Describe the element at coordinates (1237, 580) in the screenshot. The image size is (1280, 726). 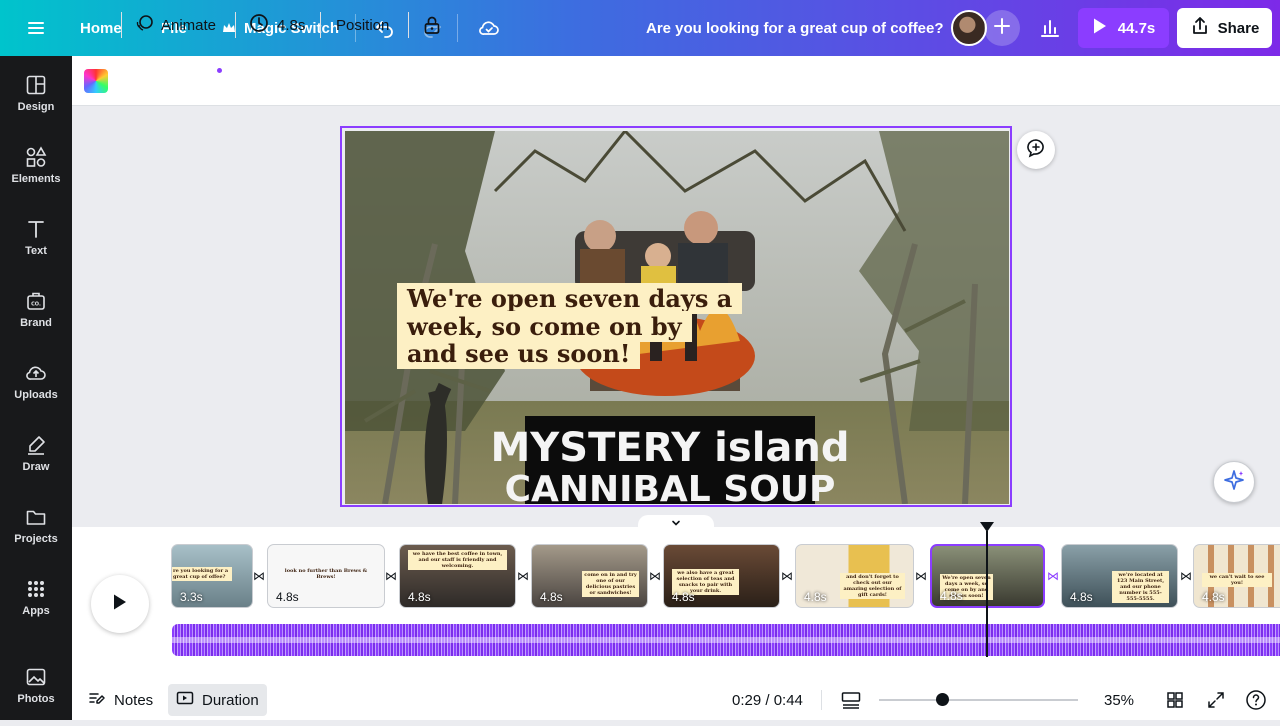
I see `clip-caption: we can't wait to see you!` at that location.